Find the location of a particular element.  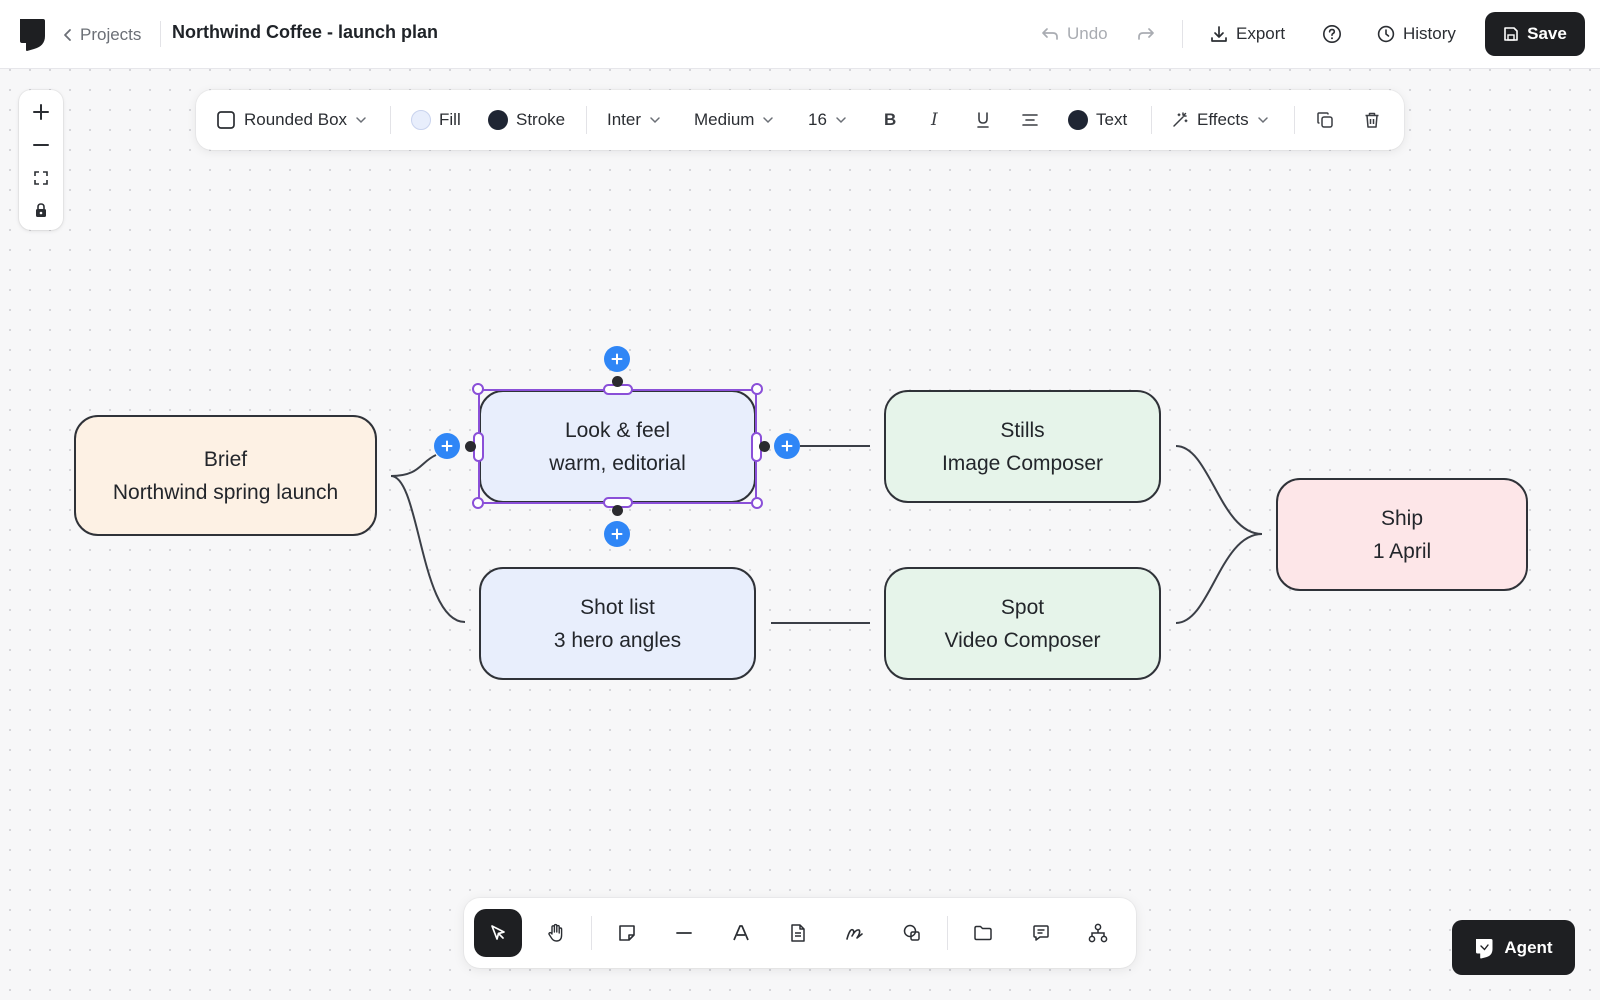

node-brief: Brief Northwind spring launch is located at coordinates (225, 475).